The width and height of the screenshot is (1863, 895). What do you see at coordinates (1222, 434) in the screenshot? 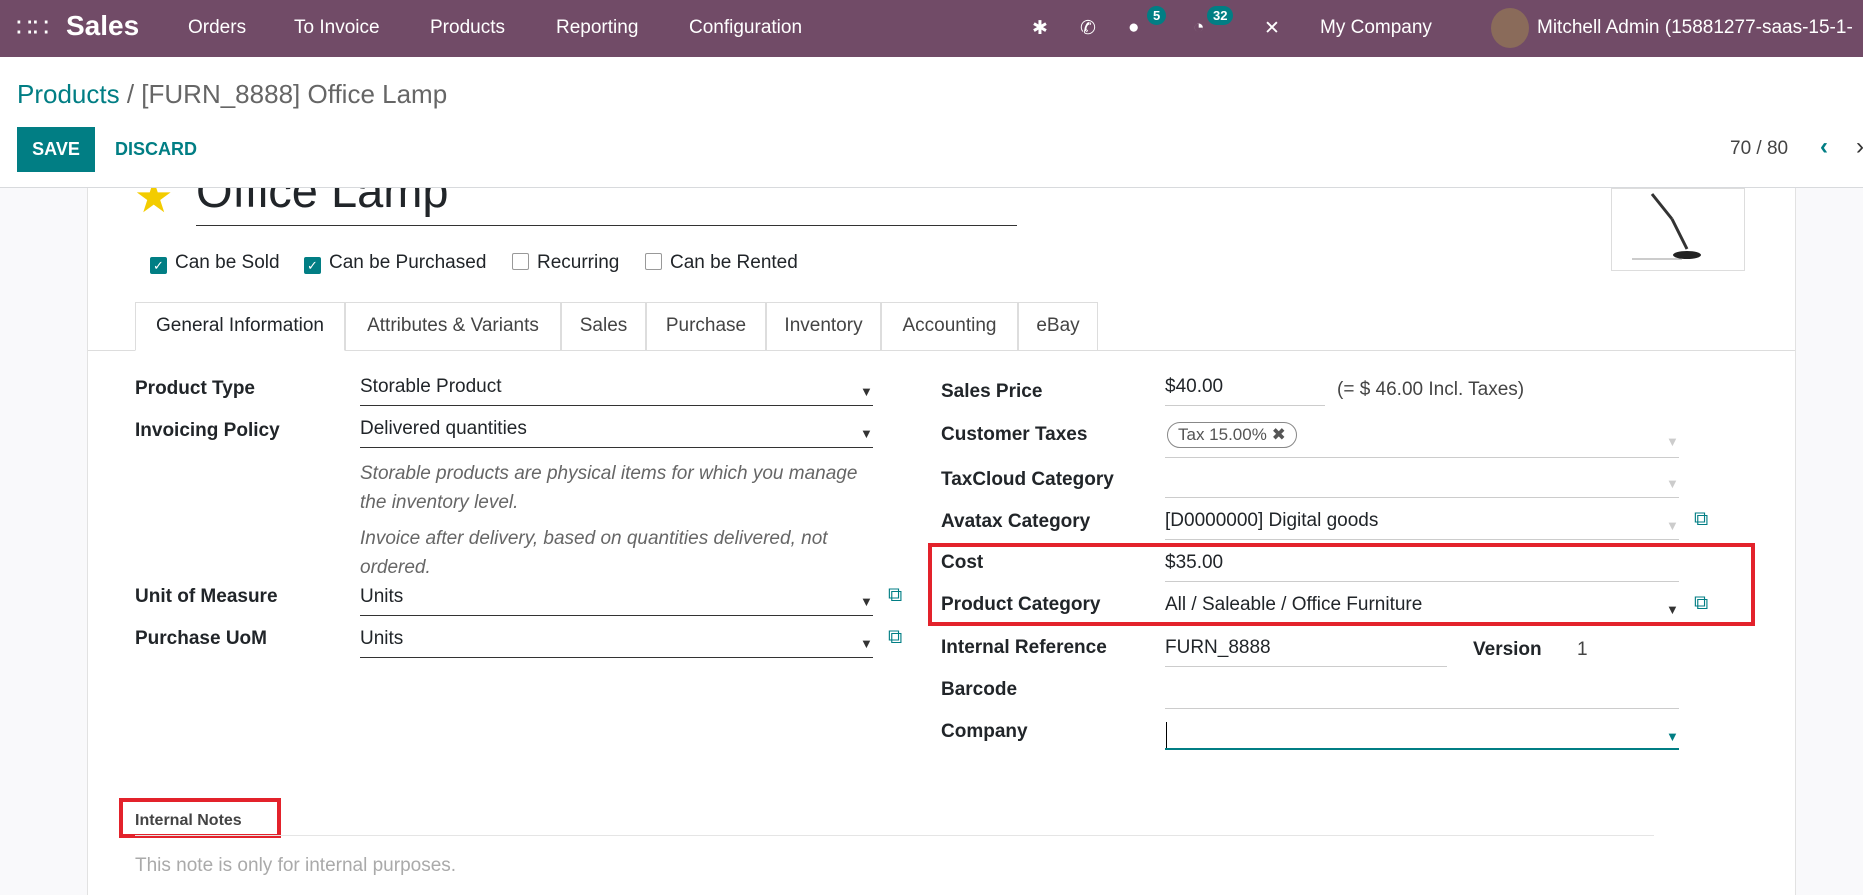
I see `tax-tag-label: Tax 15.00%` at bounding box center [1222, 434].